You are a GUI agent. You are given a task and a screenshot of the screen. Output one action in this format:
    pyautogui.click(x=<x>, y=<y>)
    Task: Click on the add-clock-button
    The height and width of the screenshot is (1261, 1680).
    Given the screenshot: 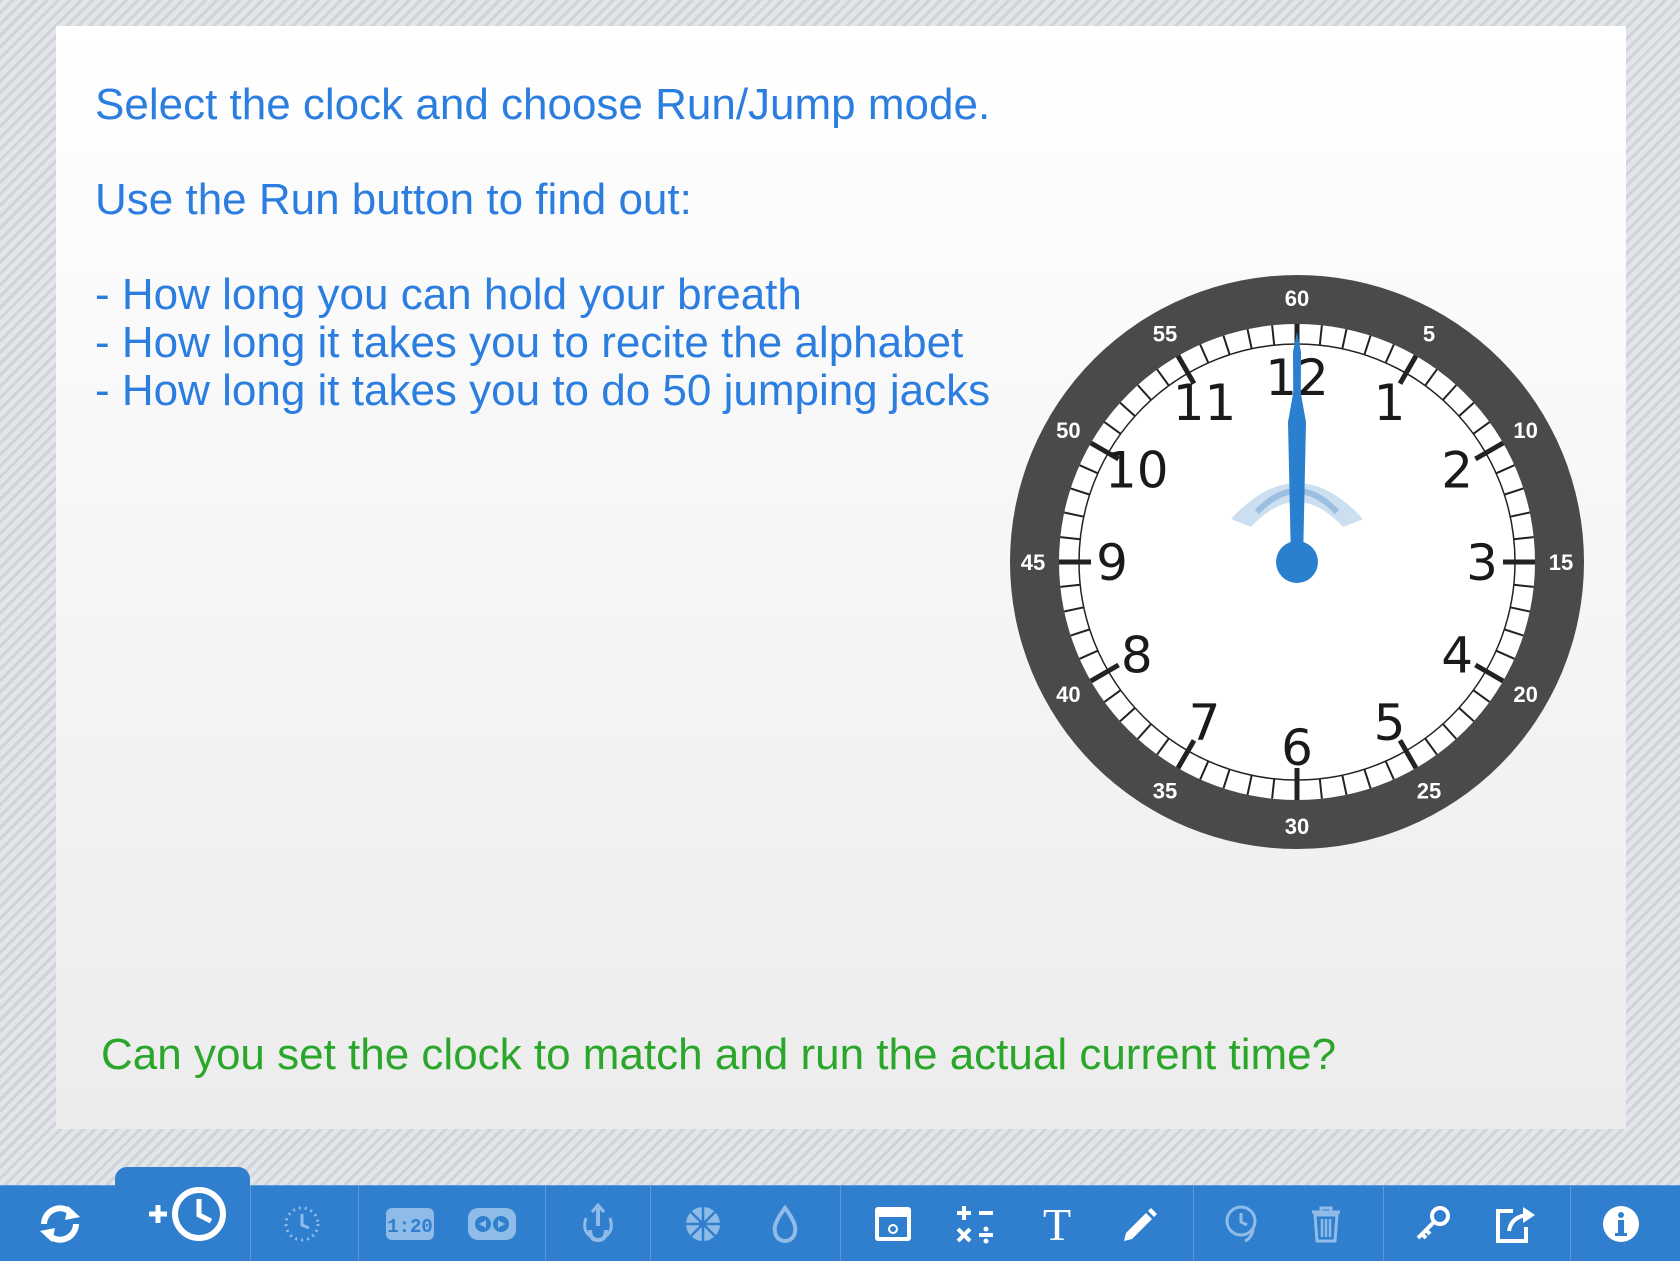 What is the action you would take?
    pyautogui.click(x=182, y=1213)
    